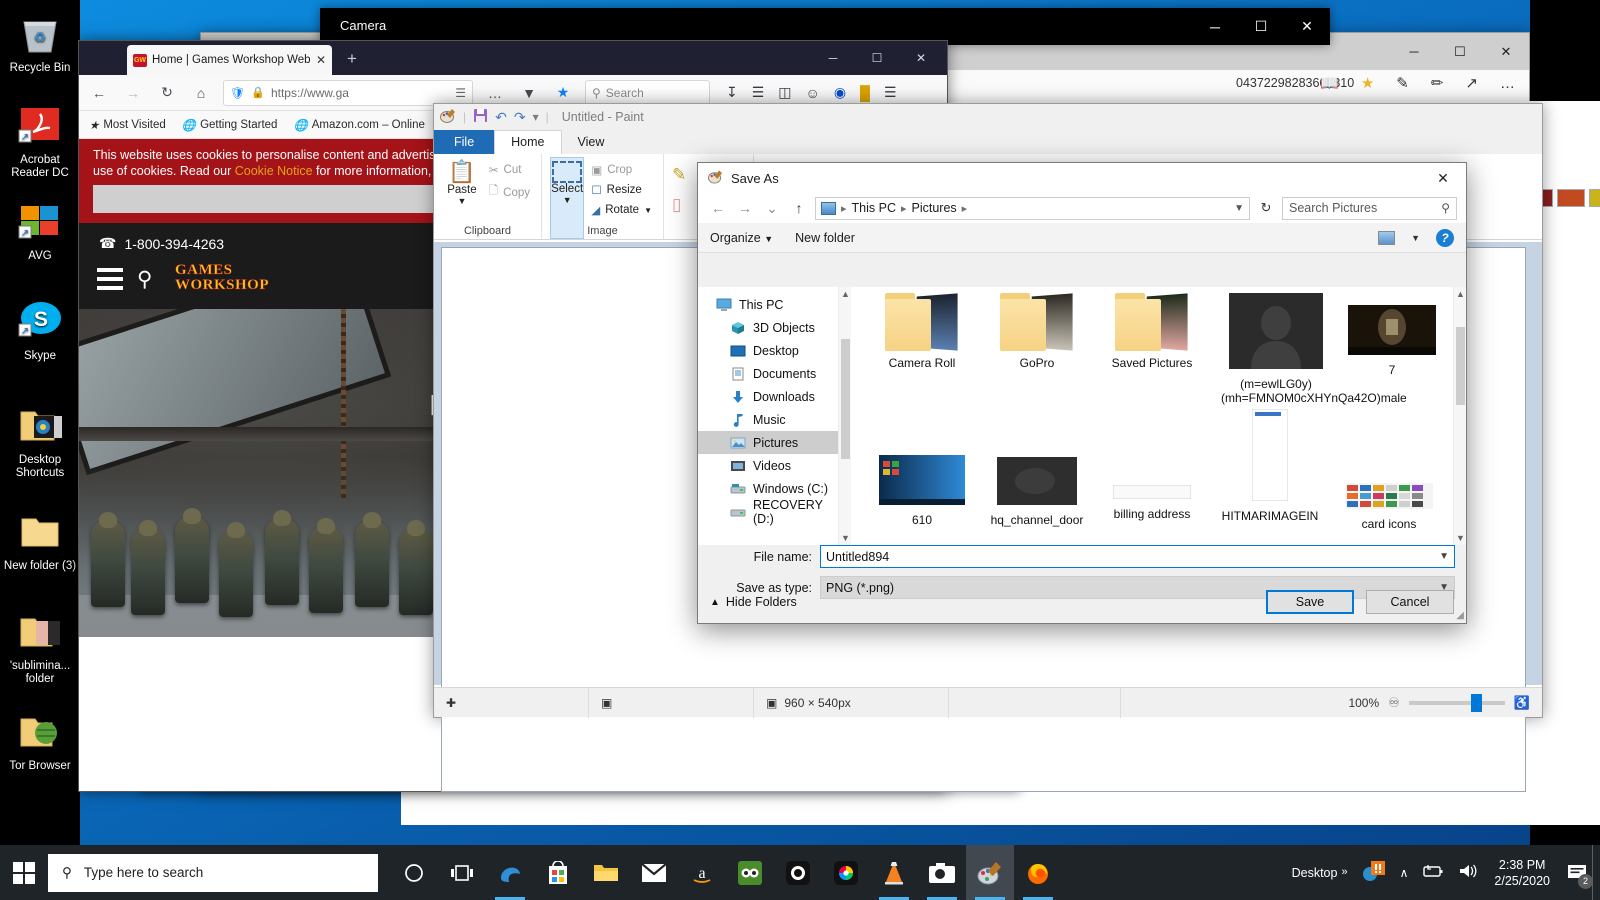  Describe the element at coordinates (167, 93) in the screenshot. I see `reload-button: ↻` at that location.